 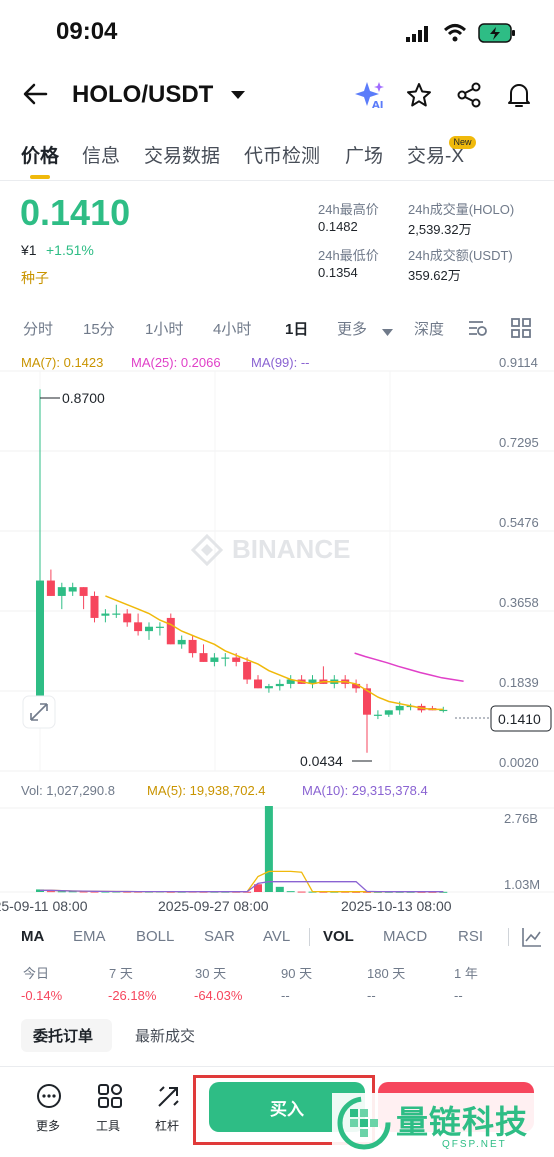 What do you see at coordinates (364, 154) in the screenshot?
I see `tab-square: 广场` at bounding box center [364, 154].